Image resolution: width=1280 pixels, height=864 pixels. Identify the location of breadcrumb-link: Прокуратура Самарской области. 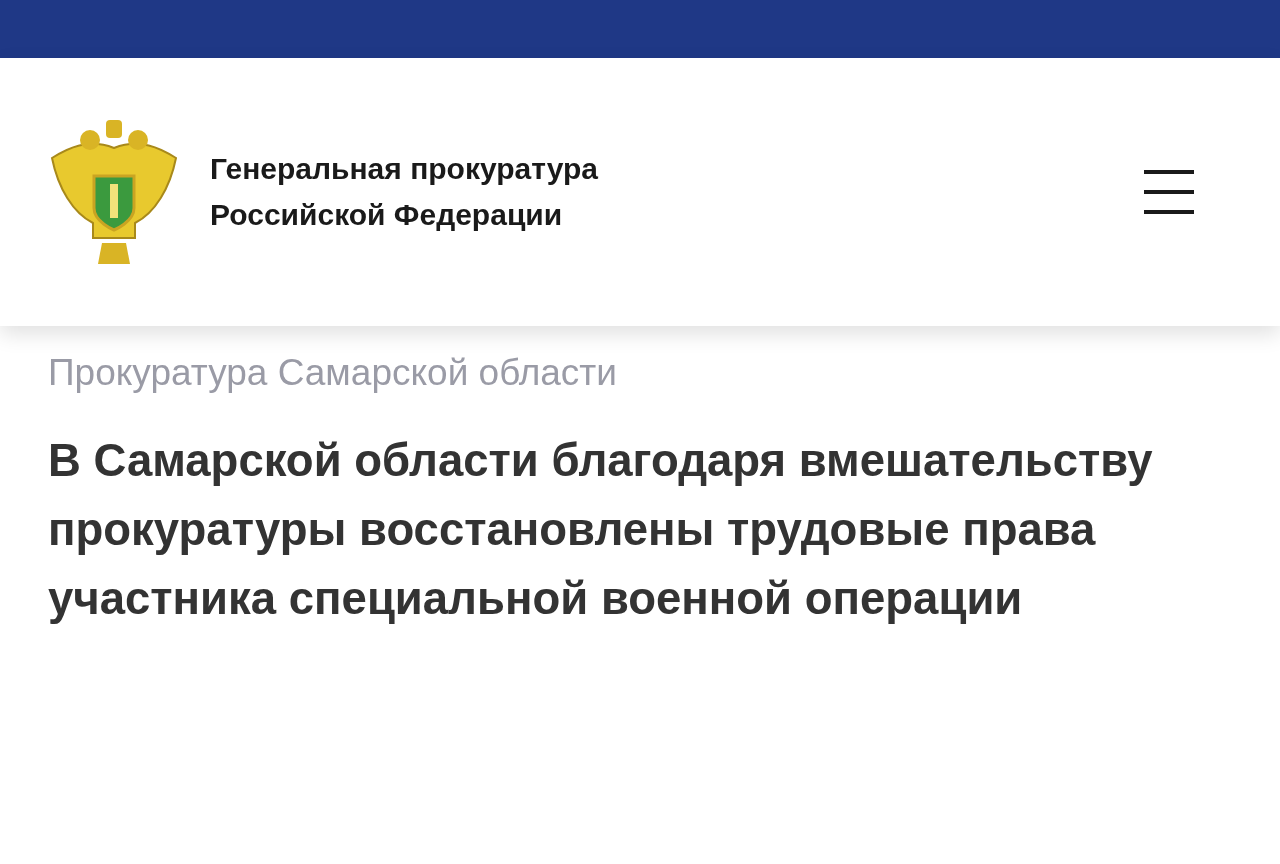
(640, 373).